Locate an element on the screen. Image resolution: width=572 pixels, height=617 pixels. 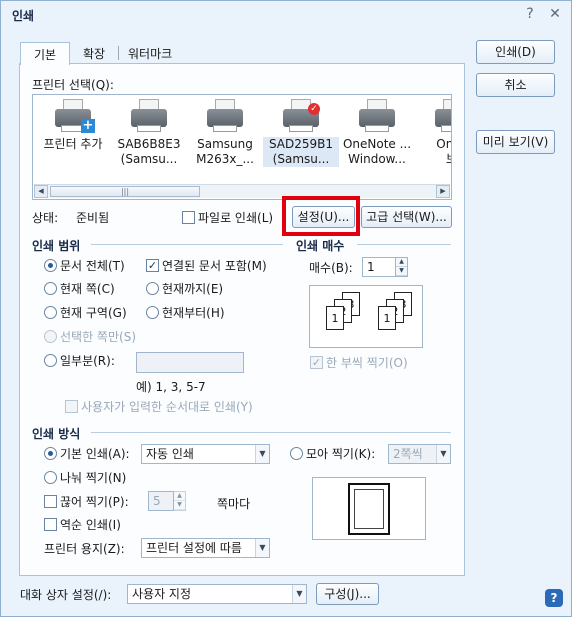
paper-label: 프린터 용지(Z): is located at coordinates (84, 549).